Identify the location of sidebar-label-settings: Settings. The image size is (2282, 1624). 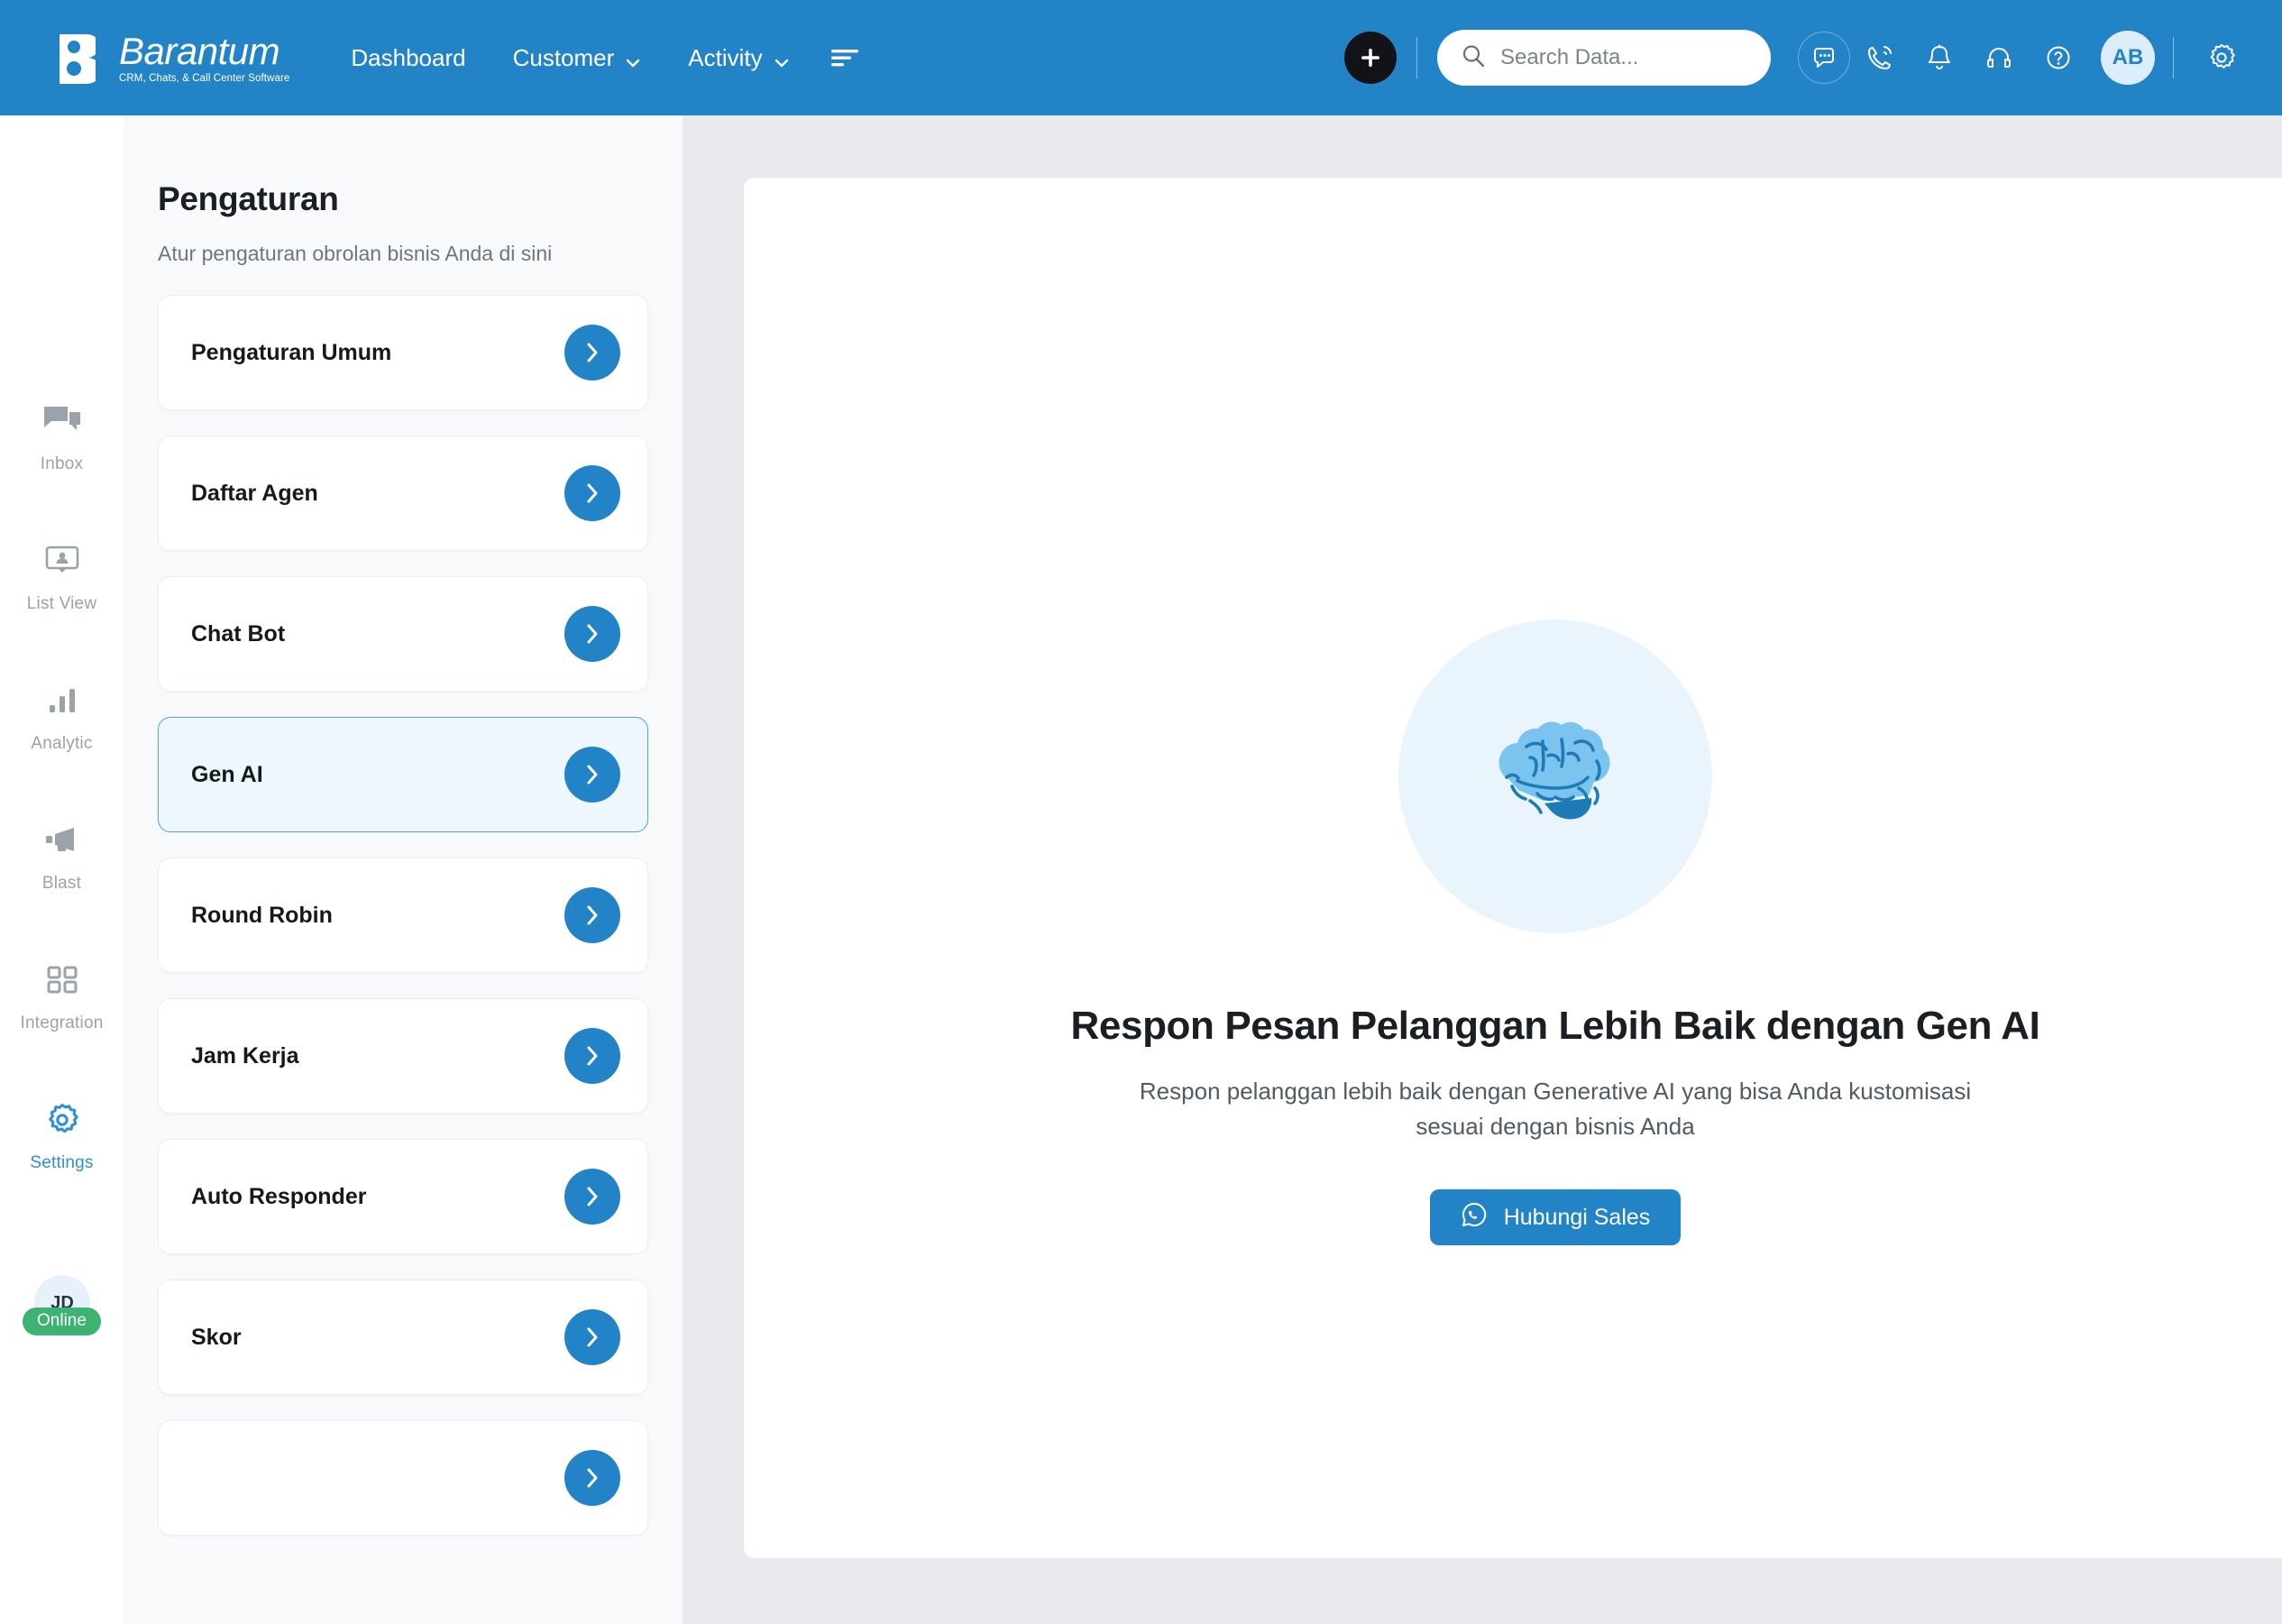
(62, 1162).